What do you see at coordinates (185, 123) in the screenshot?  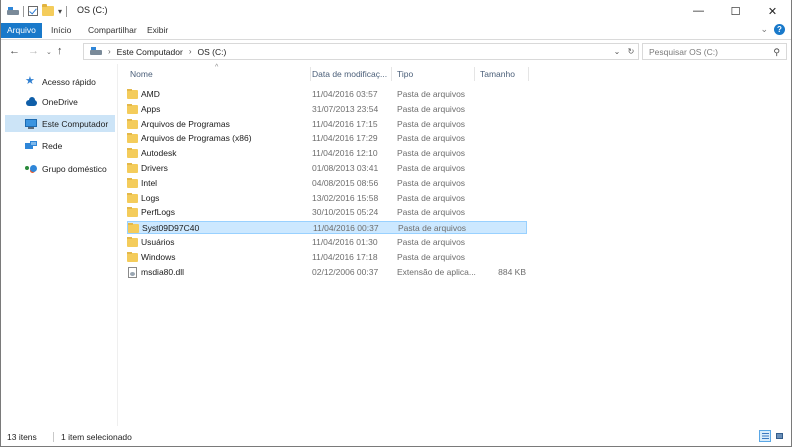 I see `file-name: Arquivos de Programas` at bounding box center [185, 123].